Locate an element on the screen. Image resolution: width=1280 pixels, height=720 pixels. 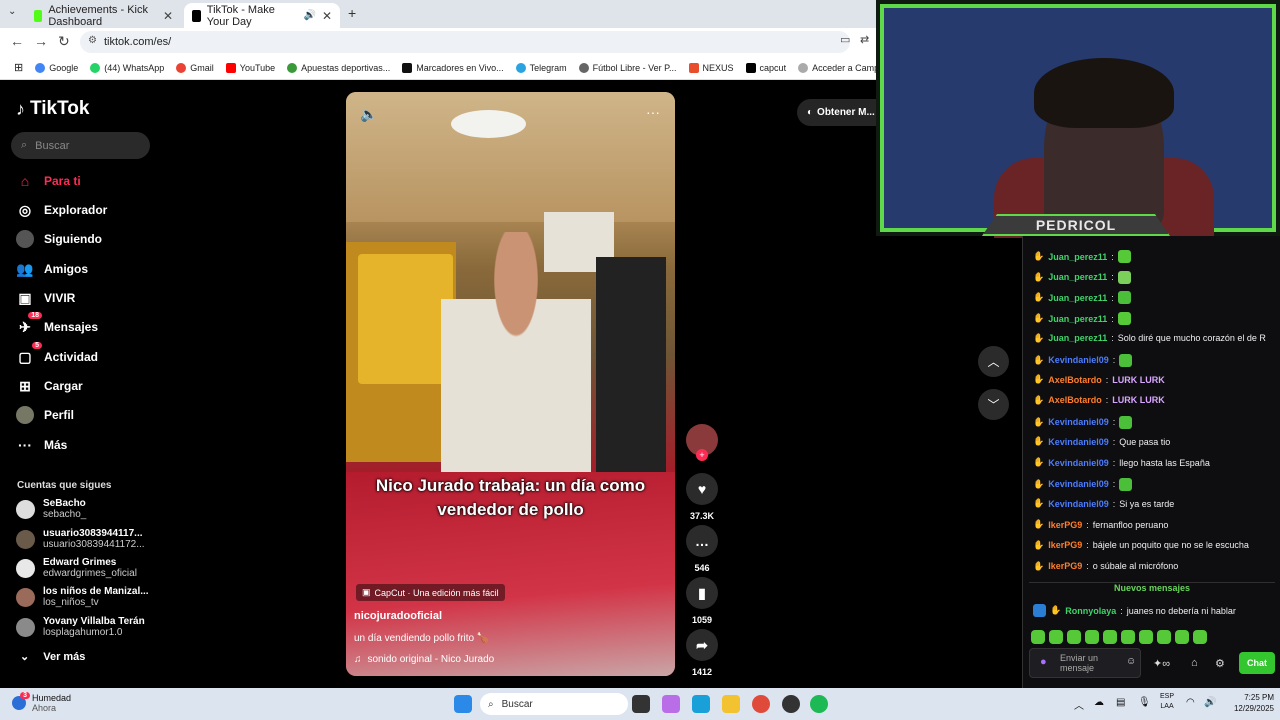
cast-icon: ▭ is located at coordinates (845, 39).